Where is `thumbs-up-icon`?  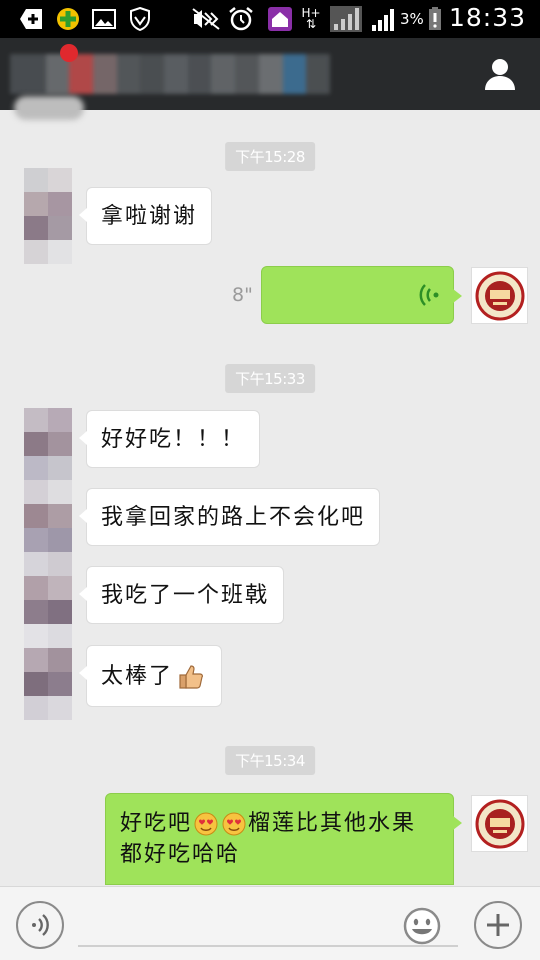
thumbs-up-icon is located at coordinates (191, 677).